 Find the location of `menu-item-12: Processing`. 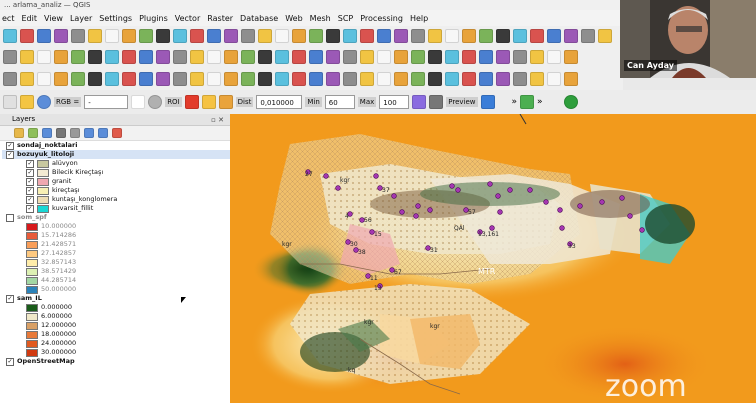

menu-item-12: Processing is located at coordinates (381, 18).